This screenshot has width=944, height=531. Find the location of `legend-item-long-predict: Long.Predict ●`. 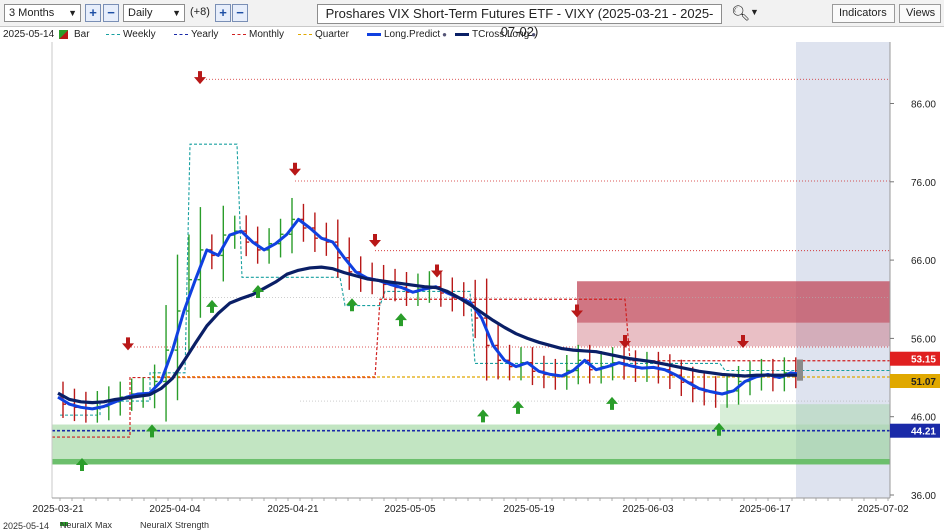

legend-item-long-predict: Long.Predict ● is located at coordinates (407, 34).